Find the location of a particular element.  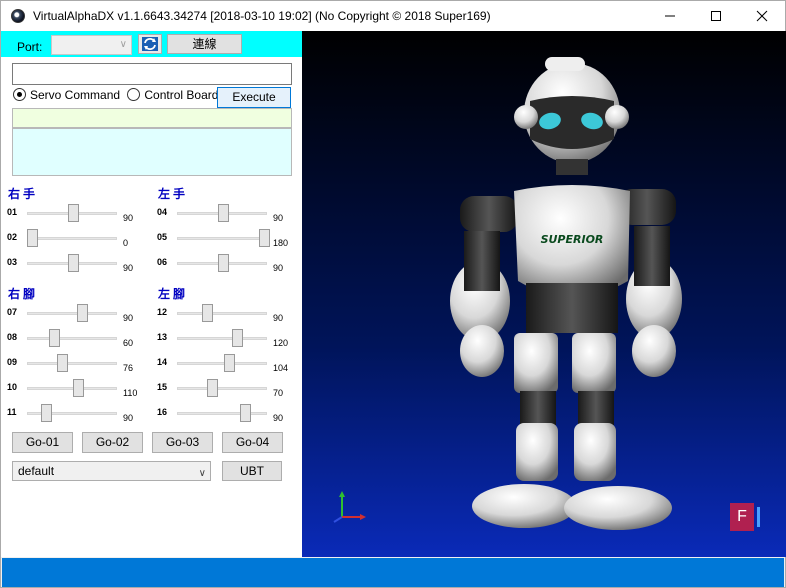

robot-chest-text: SUPERIOR is located at coordinates (572, 239).